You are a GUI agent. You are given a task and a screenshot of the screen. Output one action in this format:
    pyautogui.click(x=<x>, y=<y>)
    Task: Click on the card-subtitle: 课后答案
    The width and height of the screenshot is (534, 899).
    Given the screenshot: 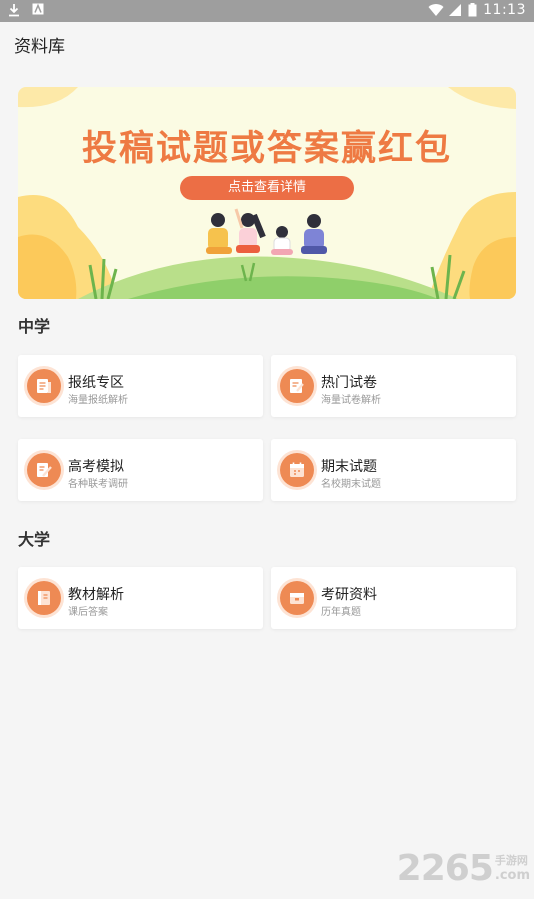 What is the action you would take?
    pyautogui.click(x=88, y=612)
    